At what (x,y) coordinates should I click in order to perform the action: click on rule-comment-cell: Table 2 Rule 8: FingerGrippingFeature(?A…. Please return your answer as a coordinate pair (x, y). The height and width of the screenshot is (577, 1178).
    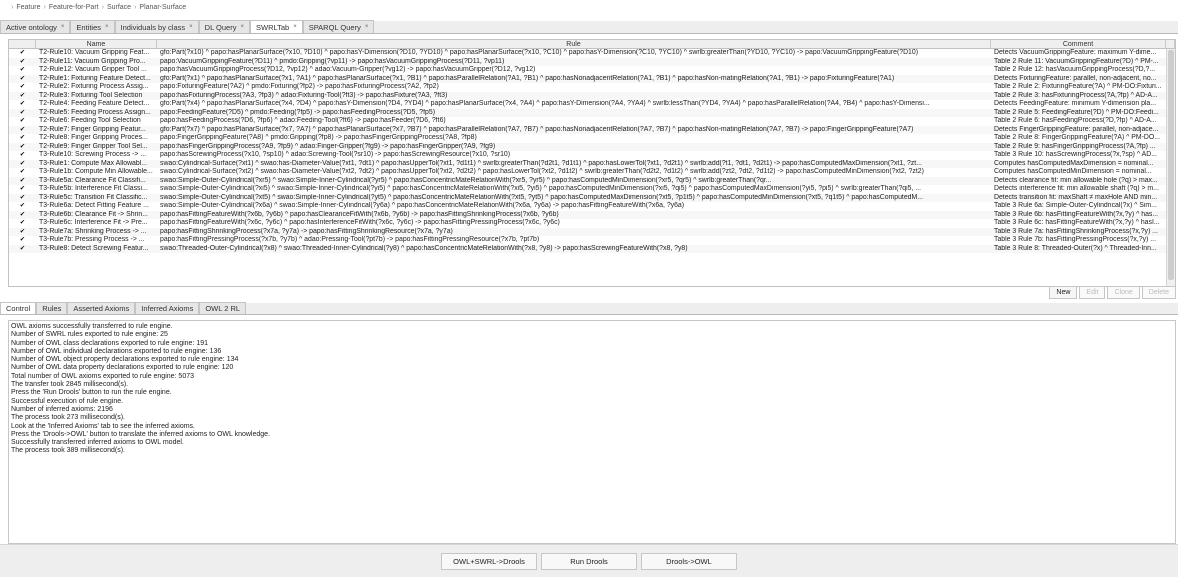
    Looking at the image, I should click on (1078, 138).